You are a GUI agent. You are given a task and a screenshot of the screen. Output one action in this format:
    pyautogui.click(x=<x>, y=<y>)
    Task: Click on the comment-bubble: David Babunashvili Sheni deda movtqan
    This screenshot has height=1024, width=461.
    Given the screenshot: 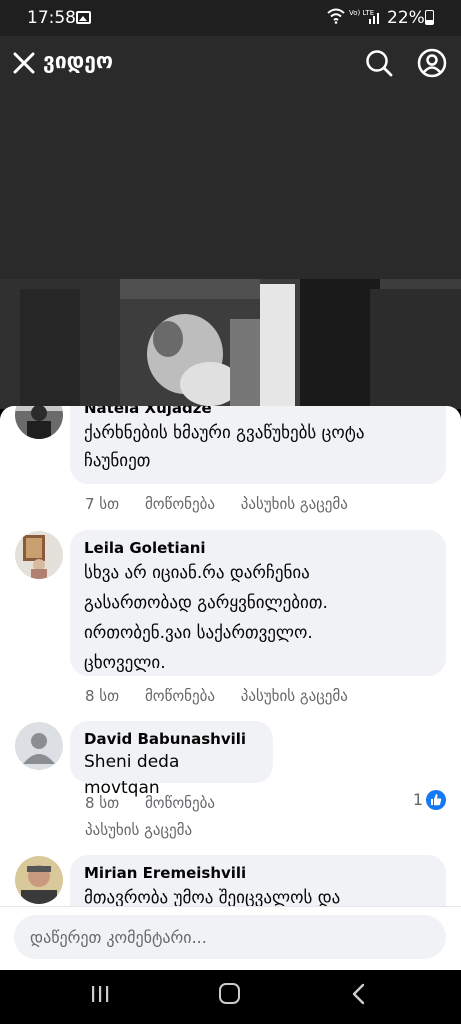 What is the action you would take?
    pyautogui.click(x=171, y=759)
    